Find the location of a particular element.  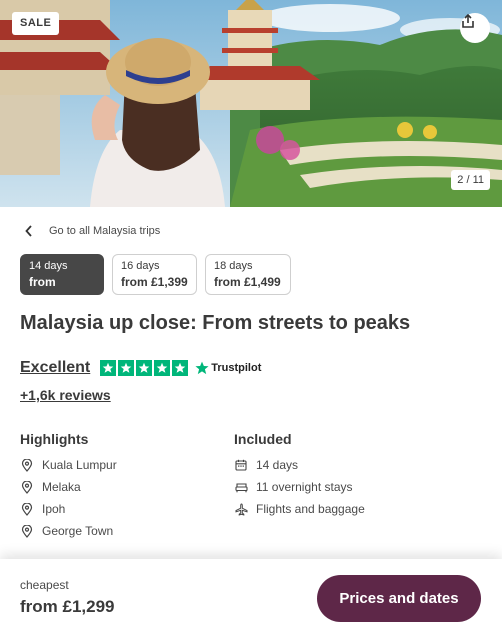

list-item: 11 overnight stays is located at coordinates (299, 487).